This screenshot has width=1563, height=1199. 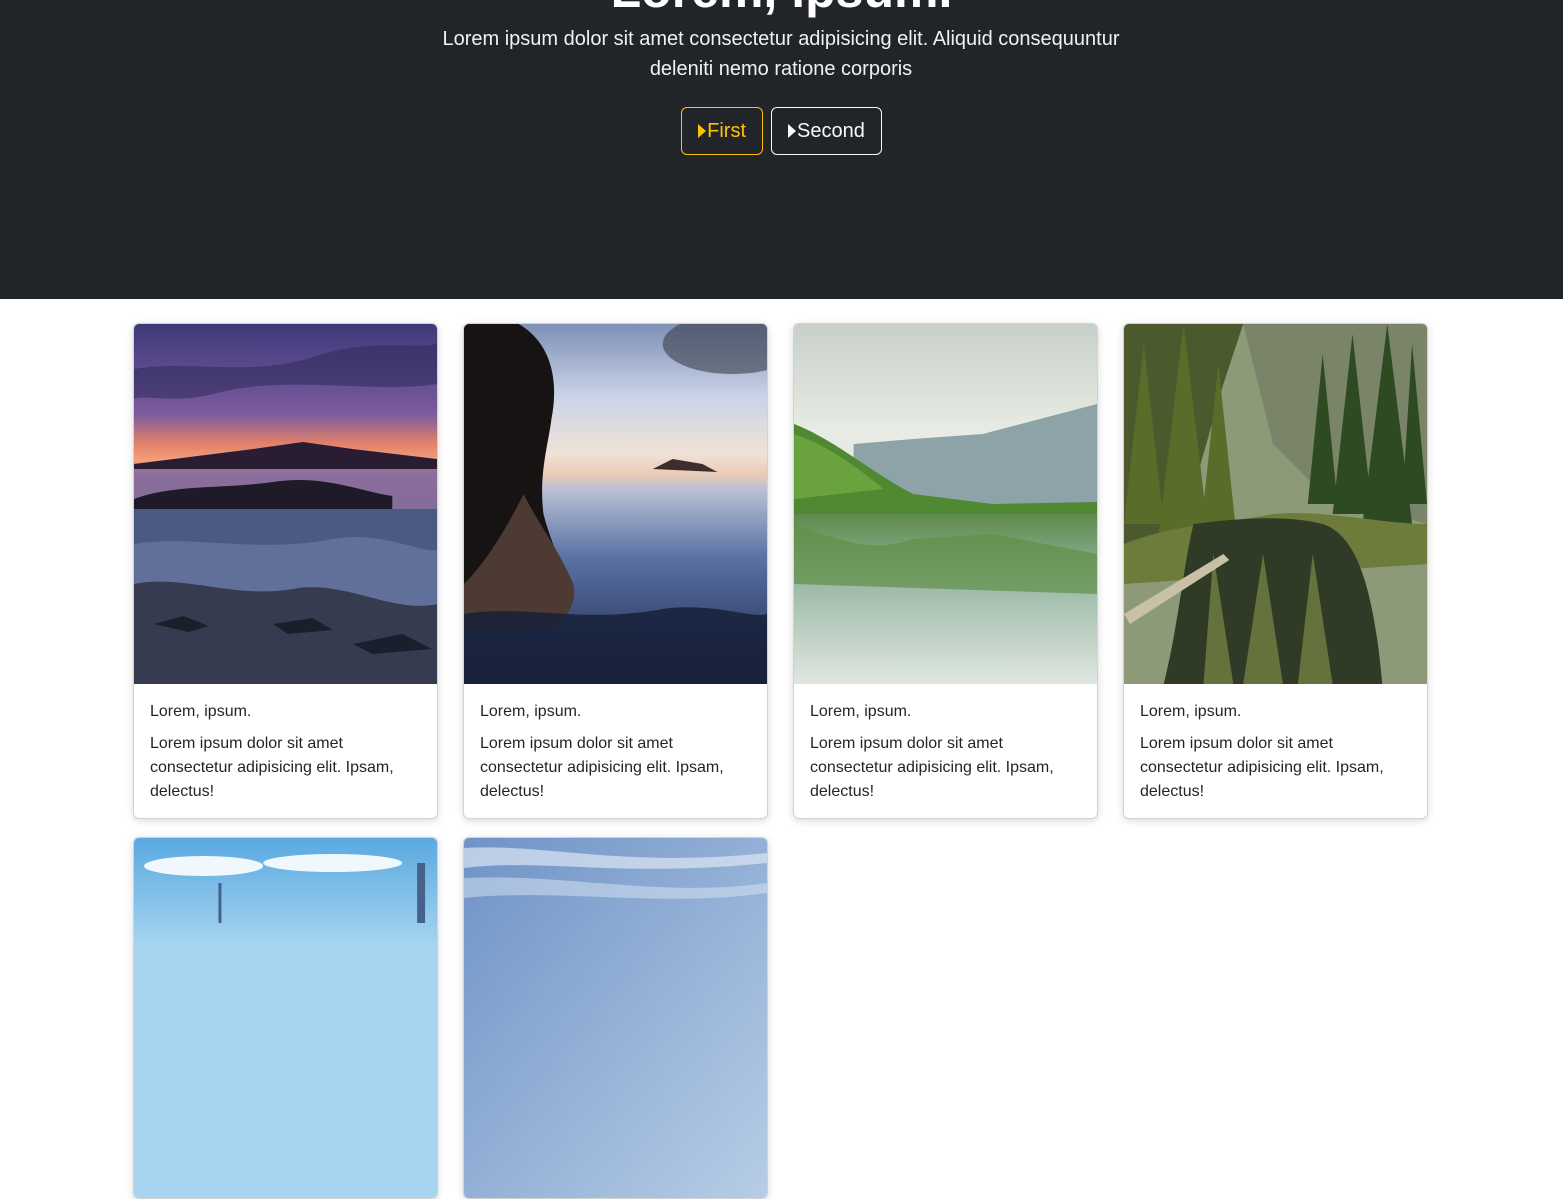 I want to click on second-button: Second, so click(x=826, y=131).